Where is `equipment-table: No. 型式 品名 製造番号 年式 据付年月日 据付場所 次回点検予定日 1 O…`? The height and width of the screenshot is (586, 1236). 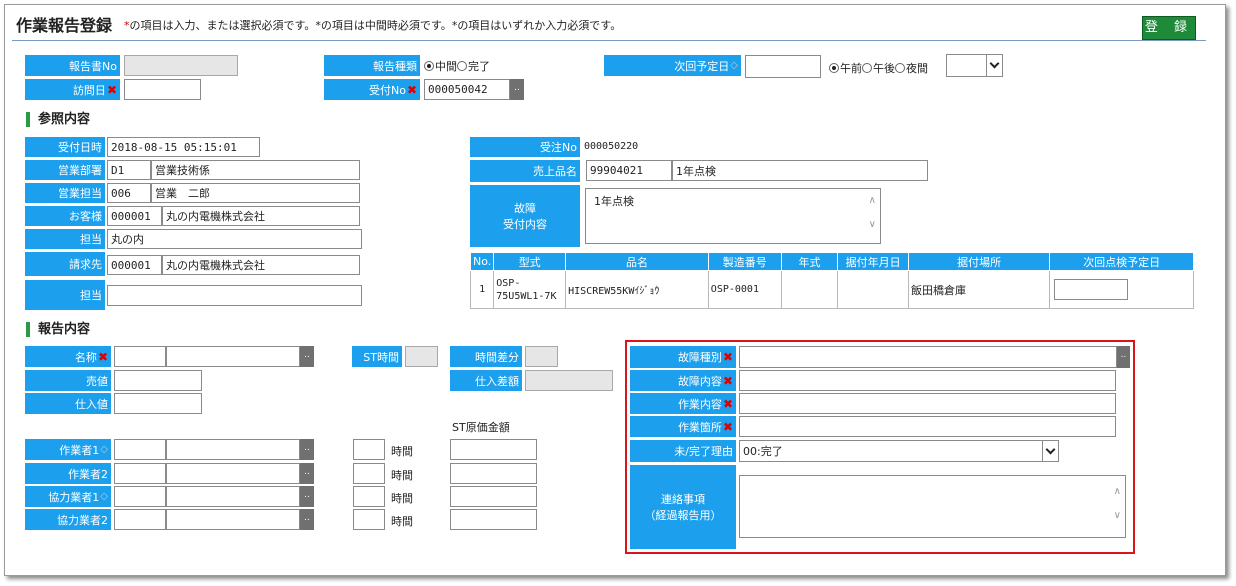
equipment-table: No. 型式 品名 製造番号 年式 据付年月日 据付場所 次回点検予定日 1 O… is located at coordinates (831, 280).